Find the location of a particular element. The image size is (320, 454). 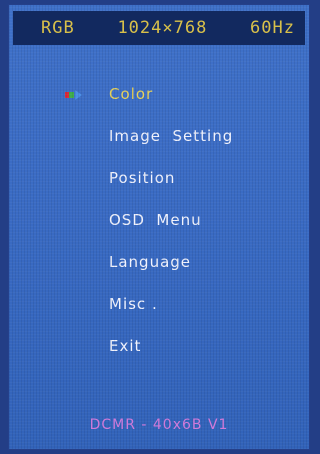

resolution: 1024×768 is located at coordinates (162, 28).